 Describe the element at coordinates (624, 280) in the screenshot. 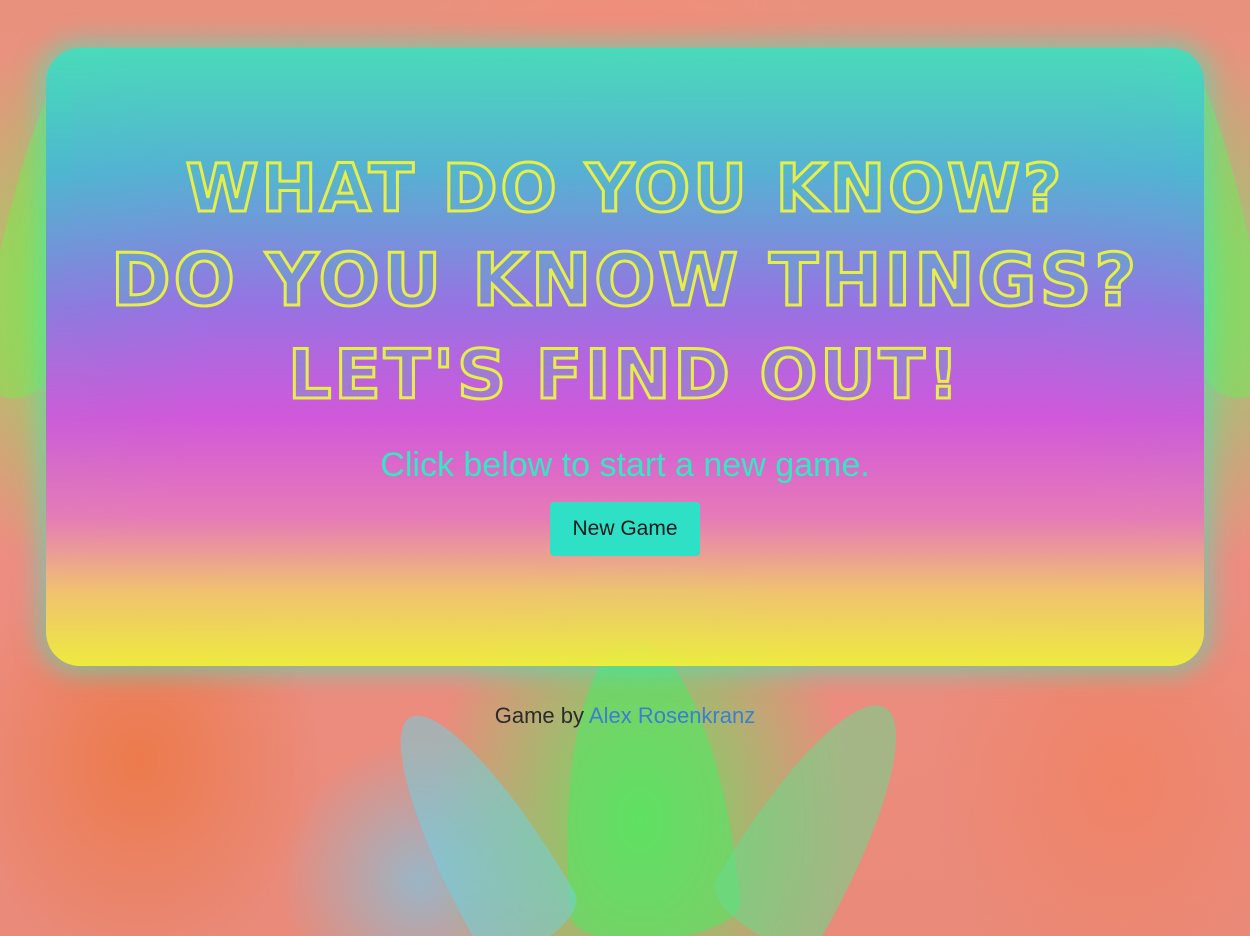

I see `headline-line-2: Do you know things?` at that location.